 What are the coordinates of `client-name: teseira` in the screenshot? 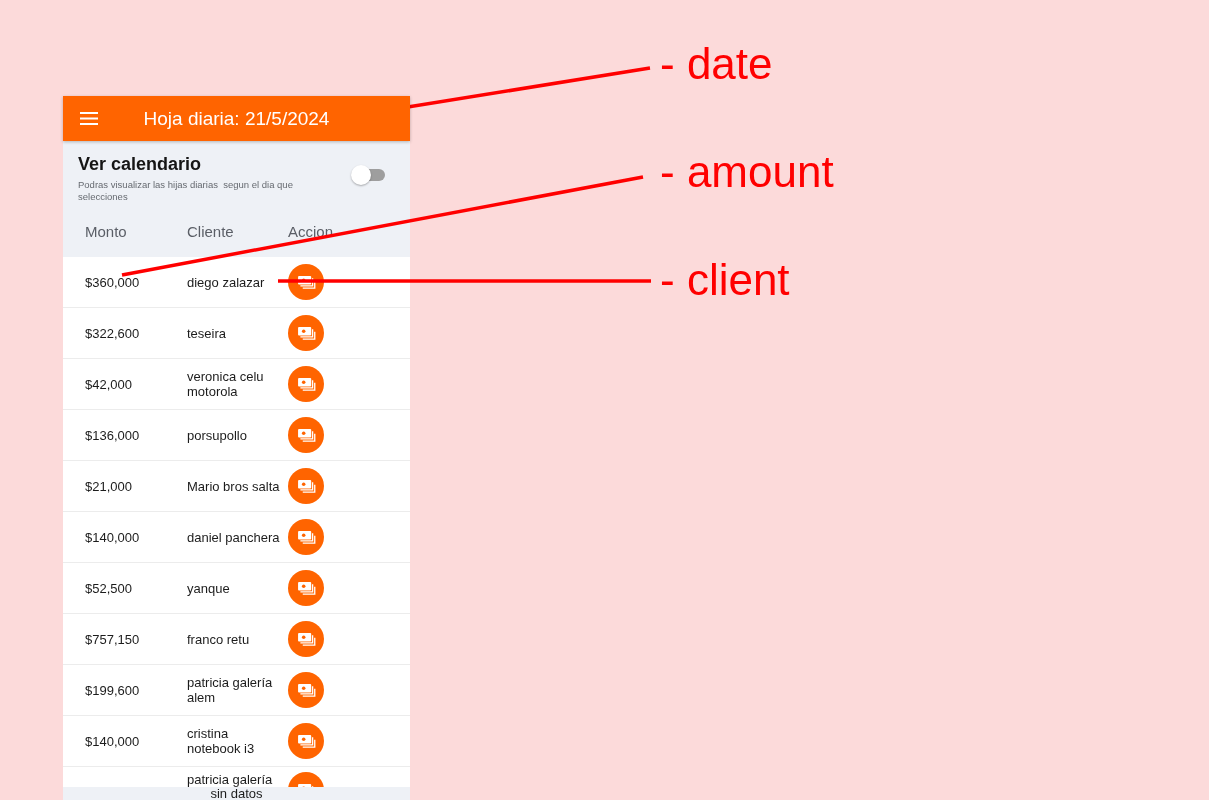 It's located at (207, 333).